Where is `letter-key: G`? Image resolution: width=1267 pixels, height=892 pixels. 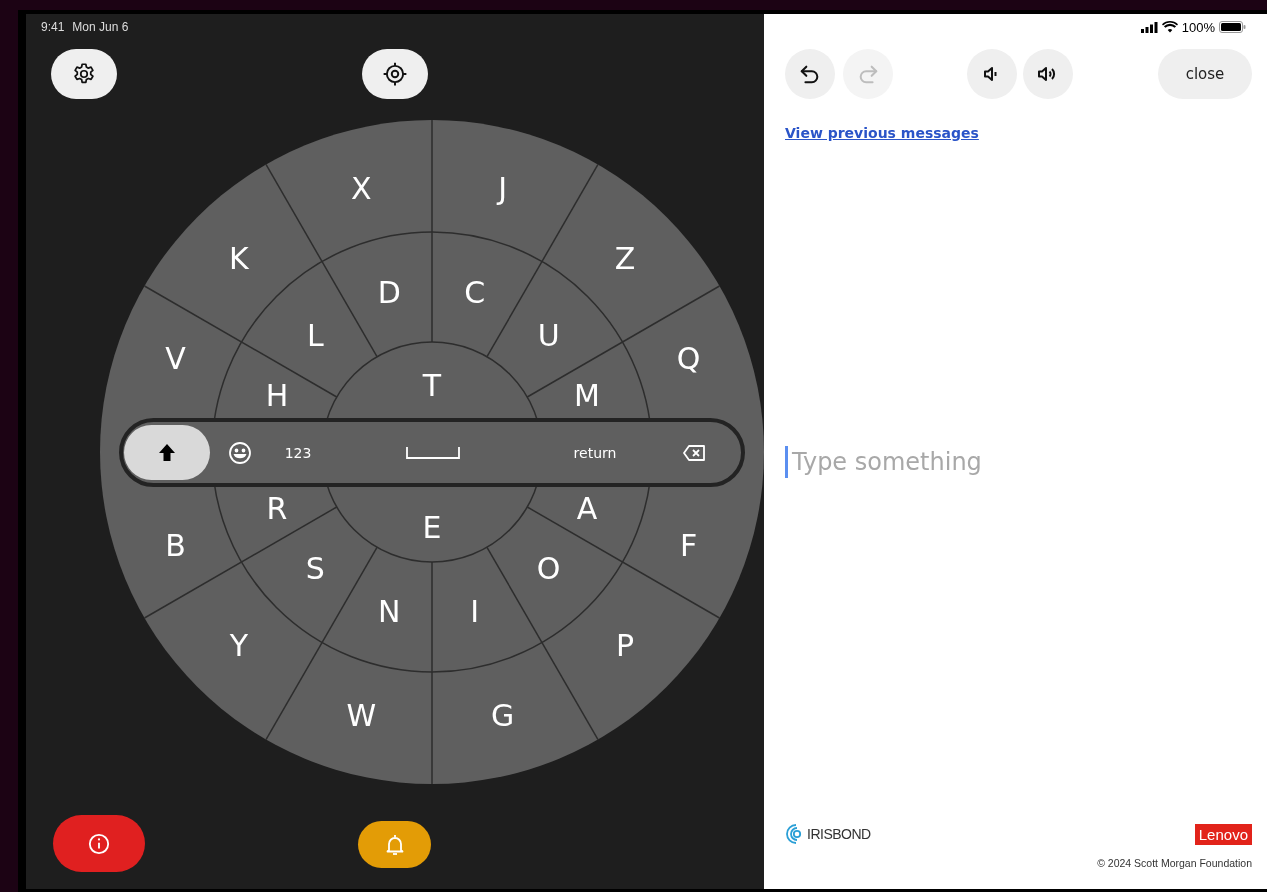 letter-key: G is located at coordinates (503, 716).